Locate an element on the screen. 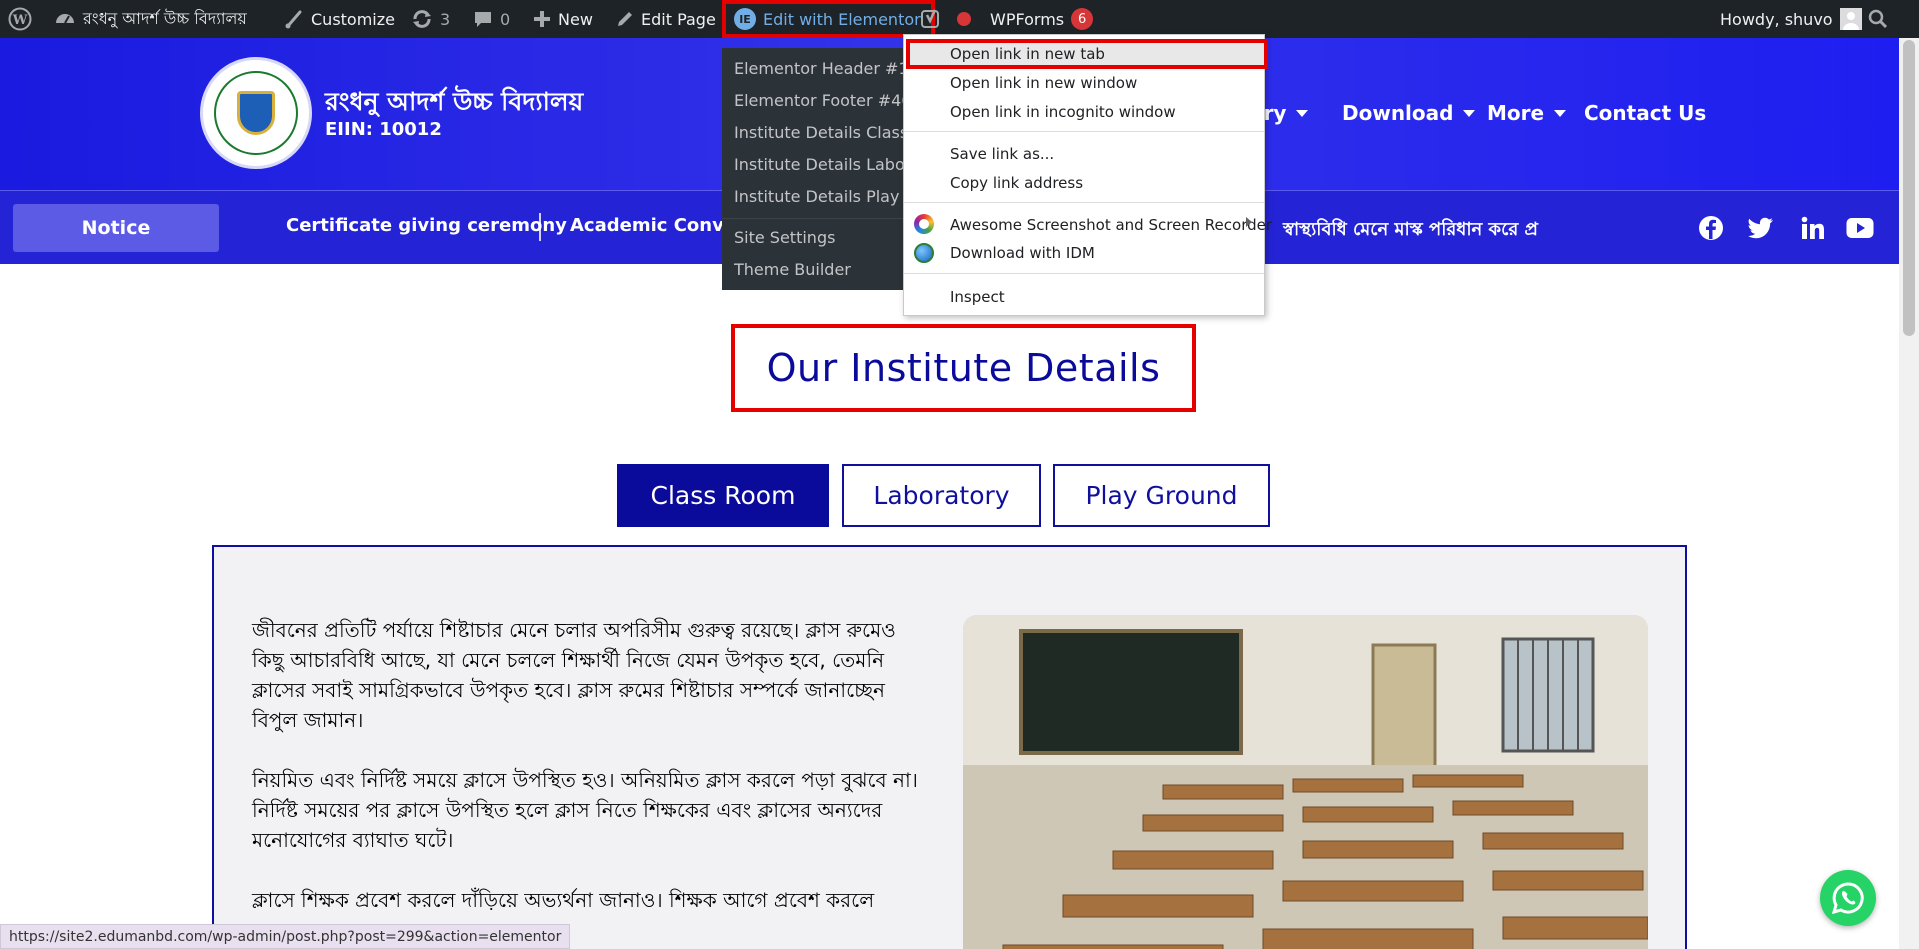  nav-item-more: More is located at coordinates (1527, 113).